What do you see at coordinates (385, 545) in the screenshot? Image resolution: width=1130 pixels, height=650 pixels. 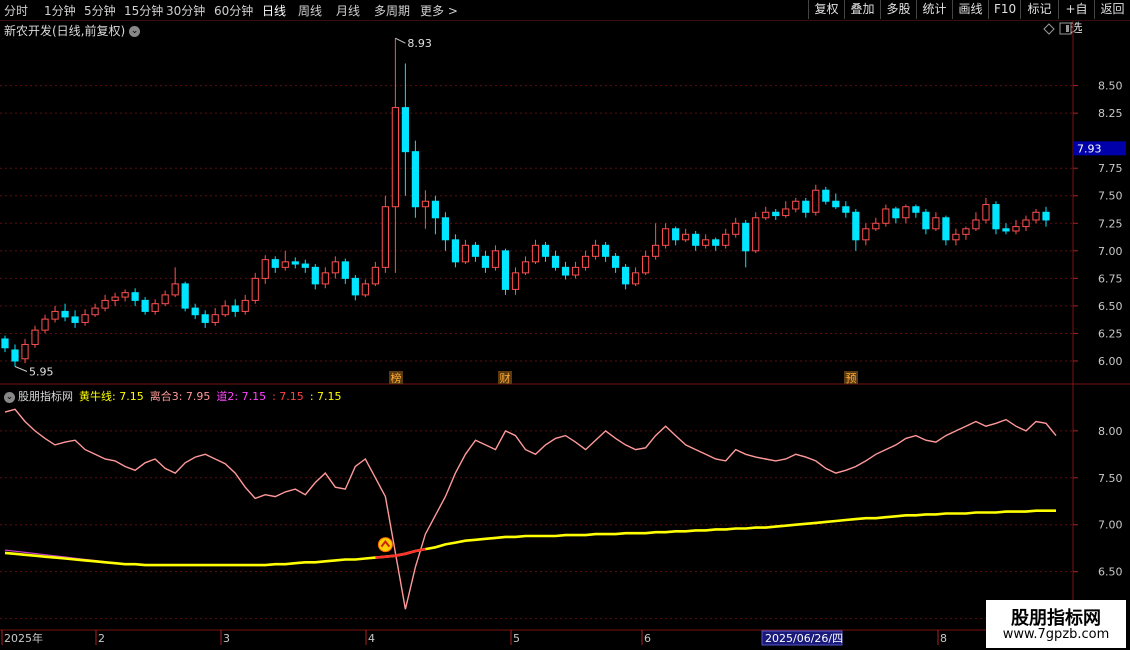 I see `signal-icon` at bounding box center [385, 545].